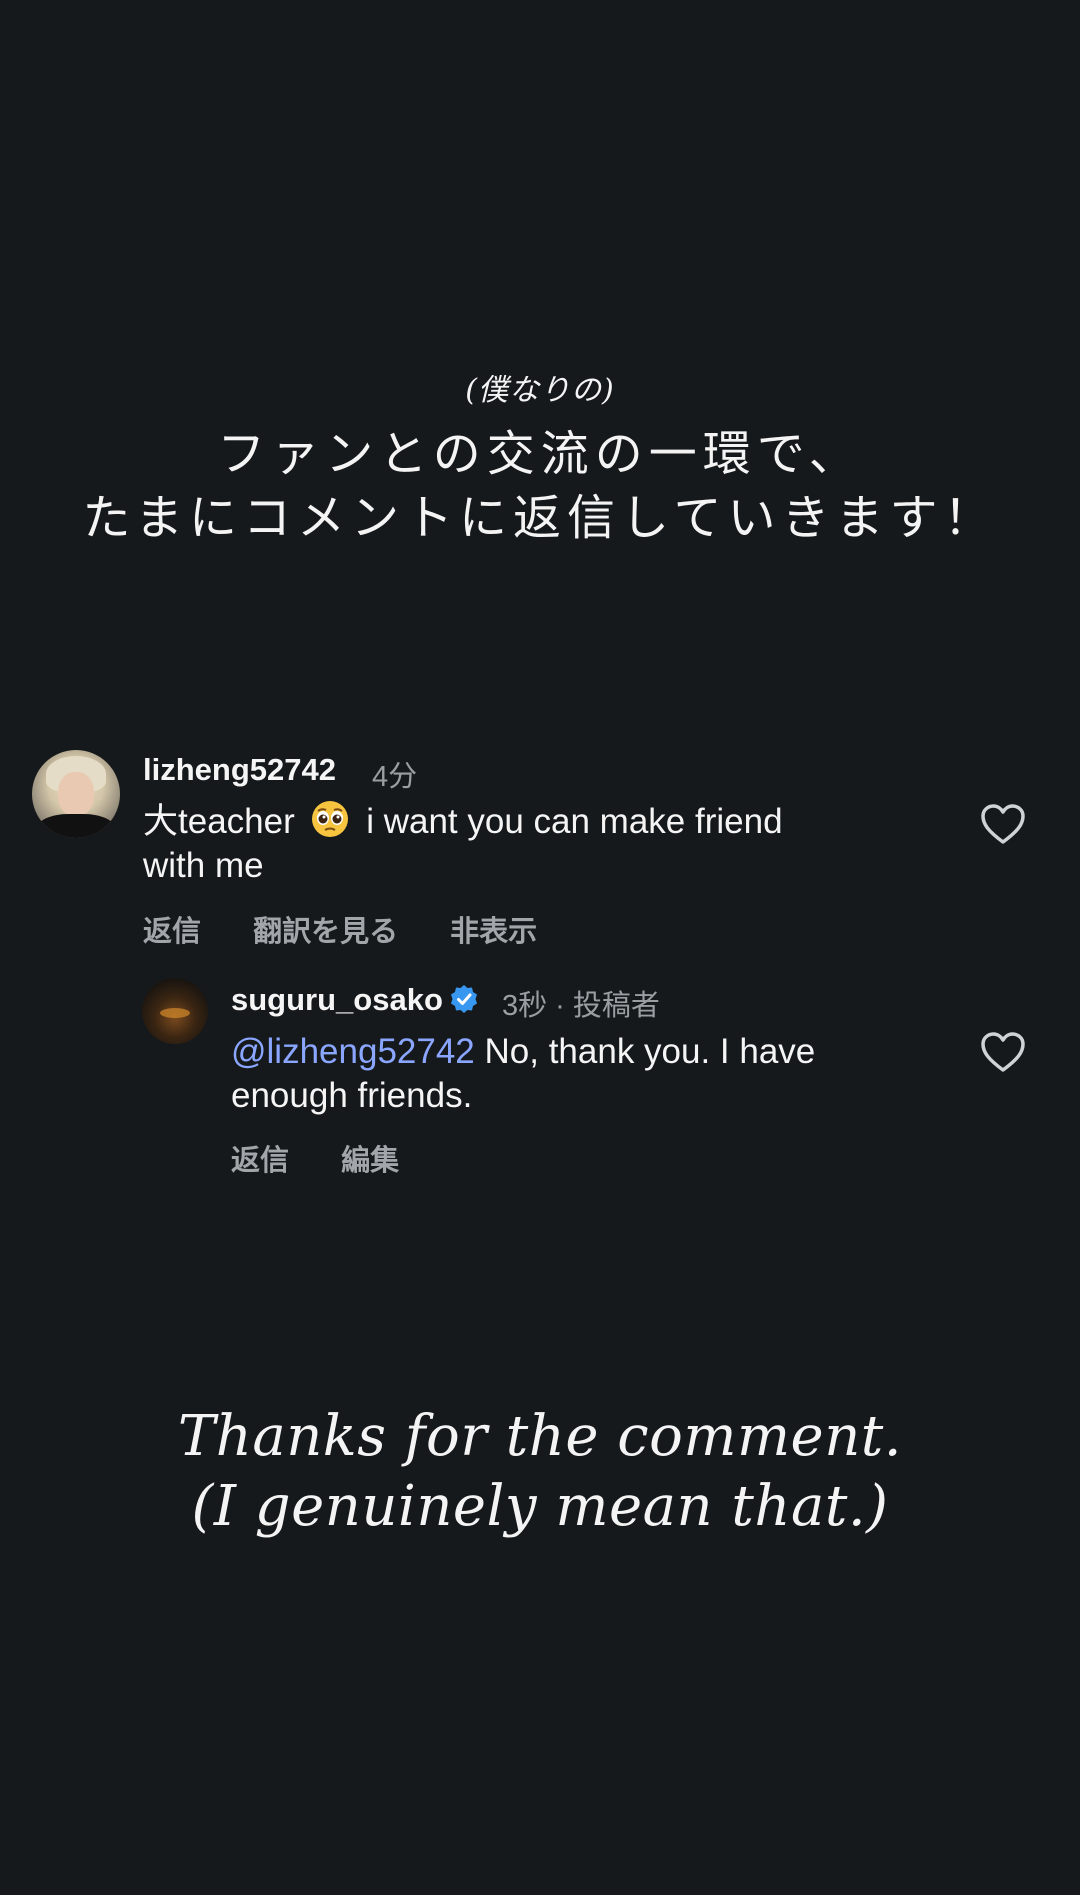  I want to click on hide-button: 非表示, so click(493, 932).